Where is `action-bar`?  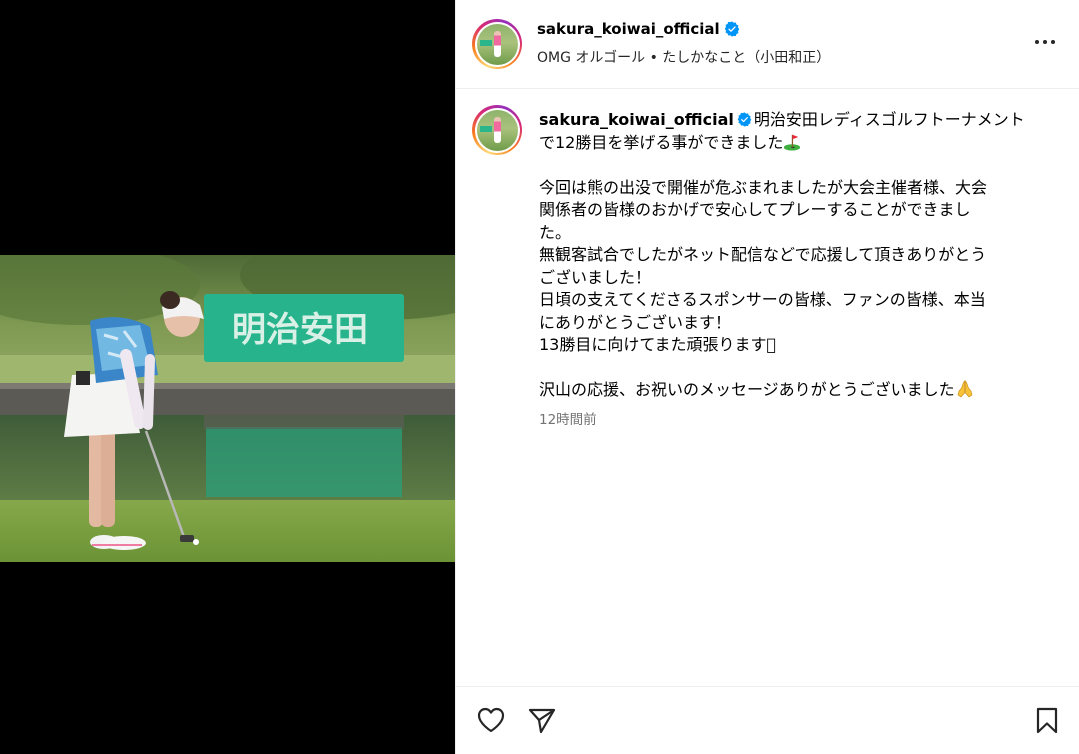 action-bar is located at coordinates (767, 720).